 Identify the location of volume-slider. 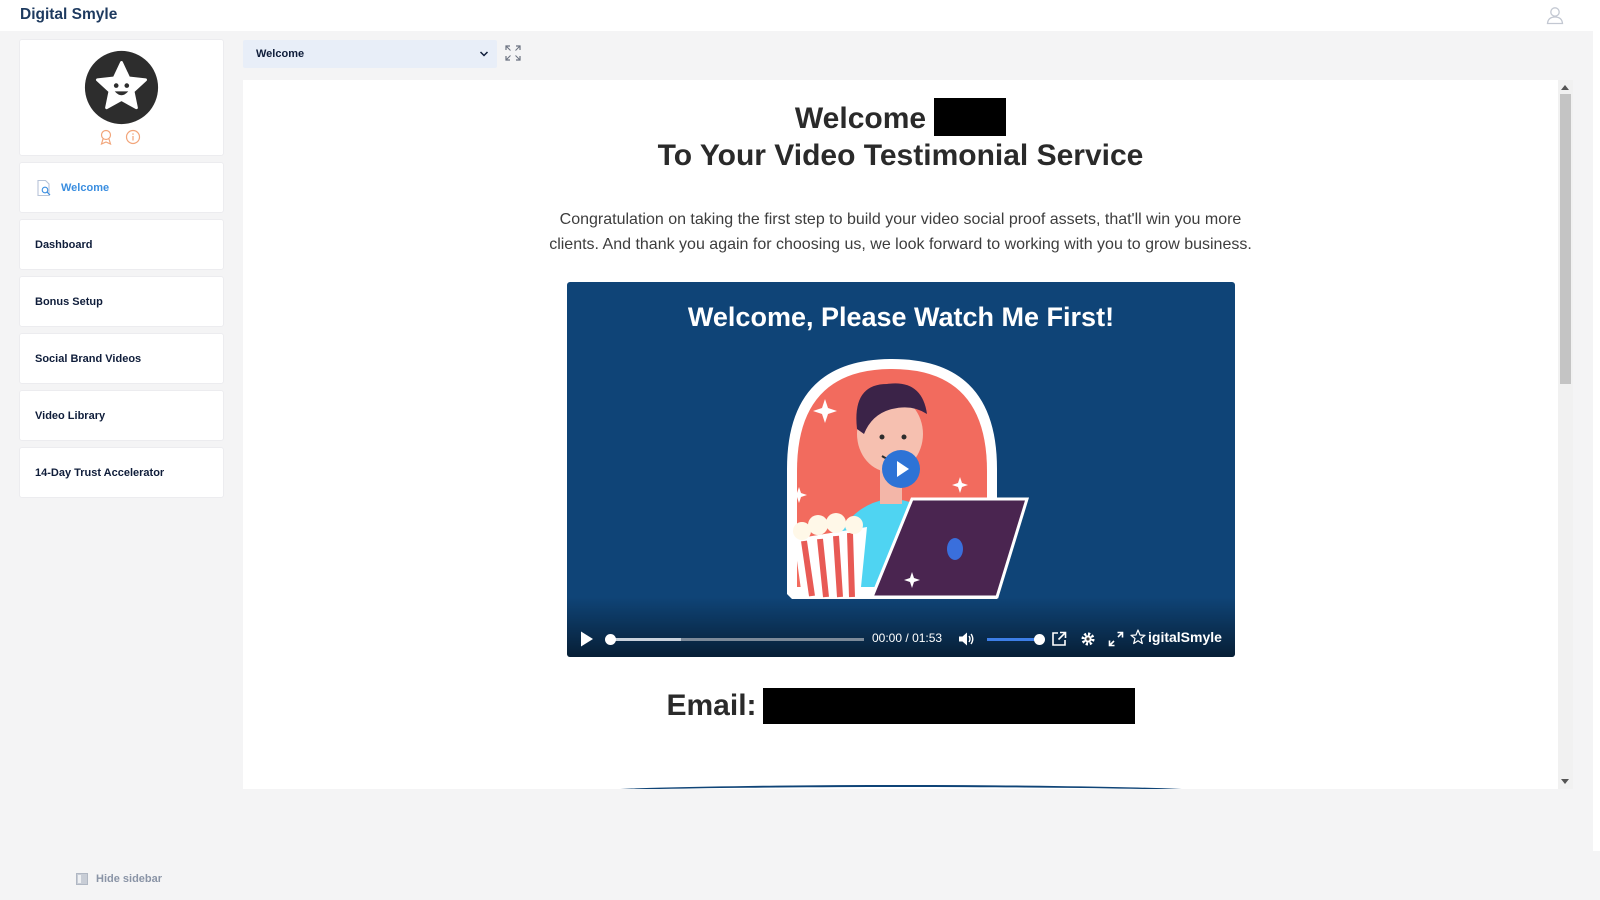
(1014, 639).